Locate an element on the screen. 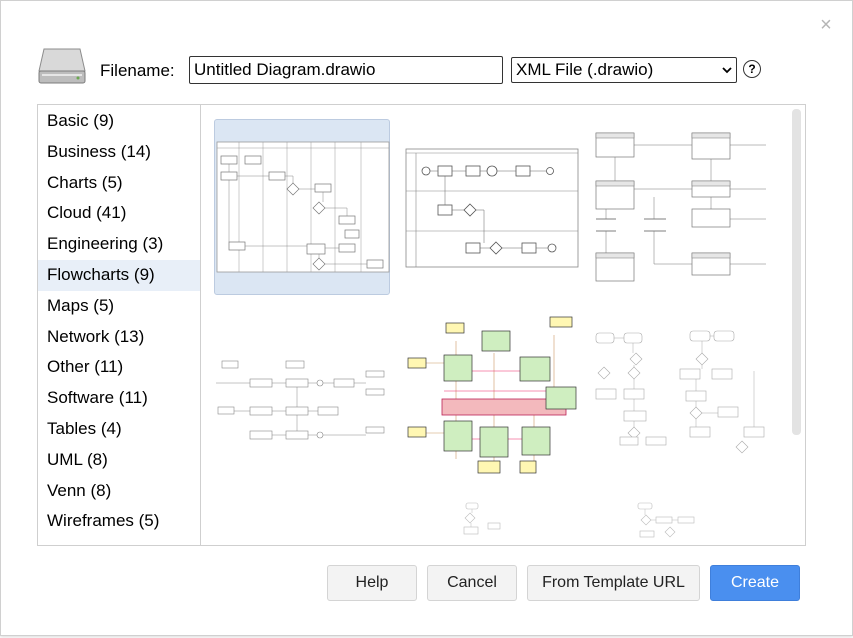 The width and height of the screenshot is (853, 638). category-item: Engineering (3) is located at coordinates (119, 244).